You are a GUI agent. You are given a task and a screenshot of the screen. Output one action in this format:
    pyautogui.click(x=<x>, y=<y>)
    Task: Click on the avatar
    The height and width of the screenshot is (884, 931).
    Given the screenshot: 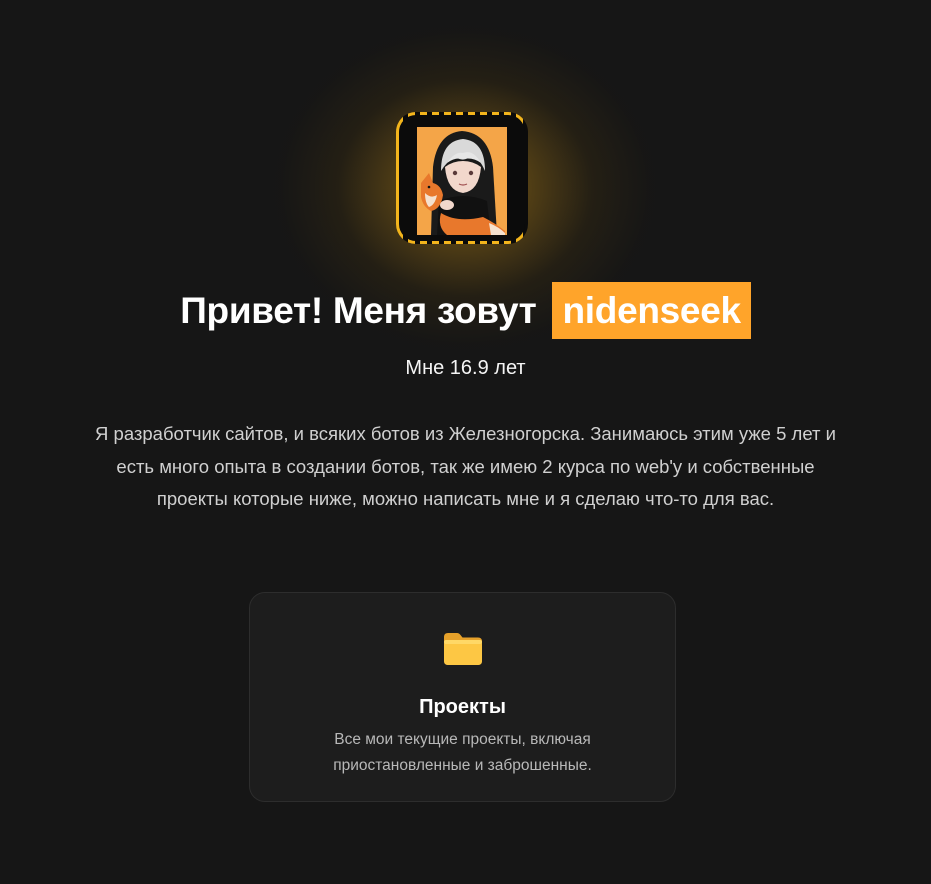 What is the action you would take?
    pyautogui.click(x=462, y=178)
    